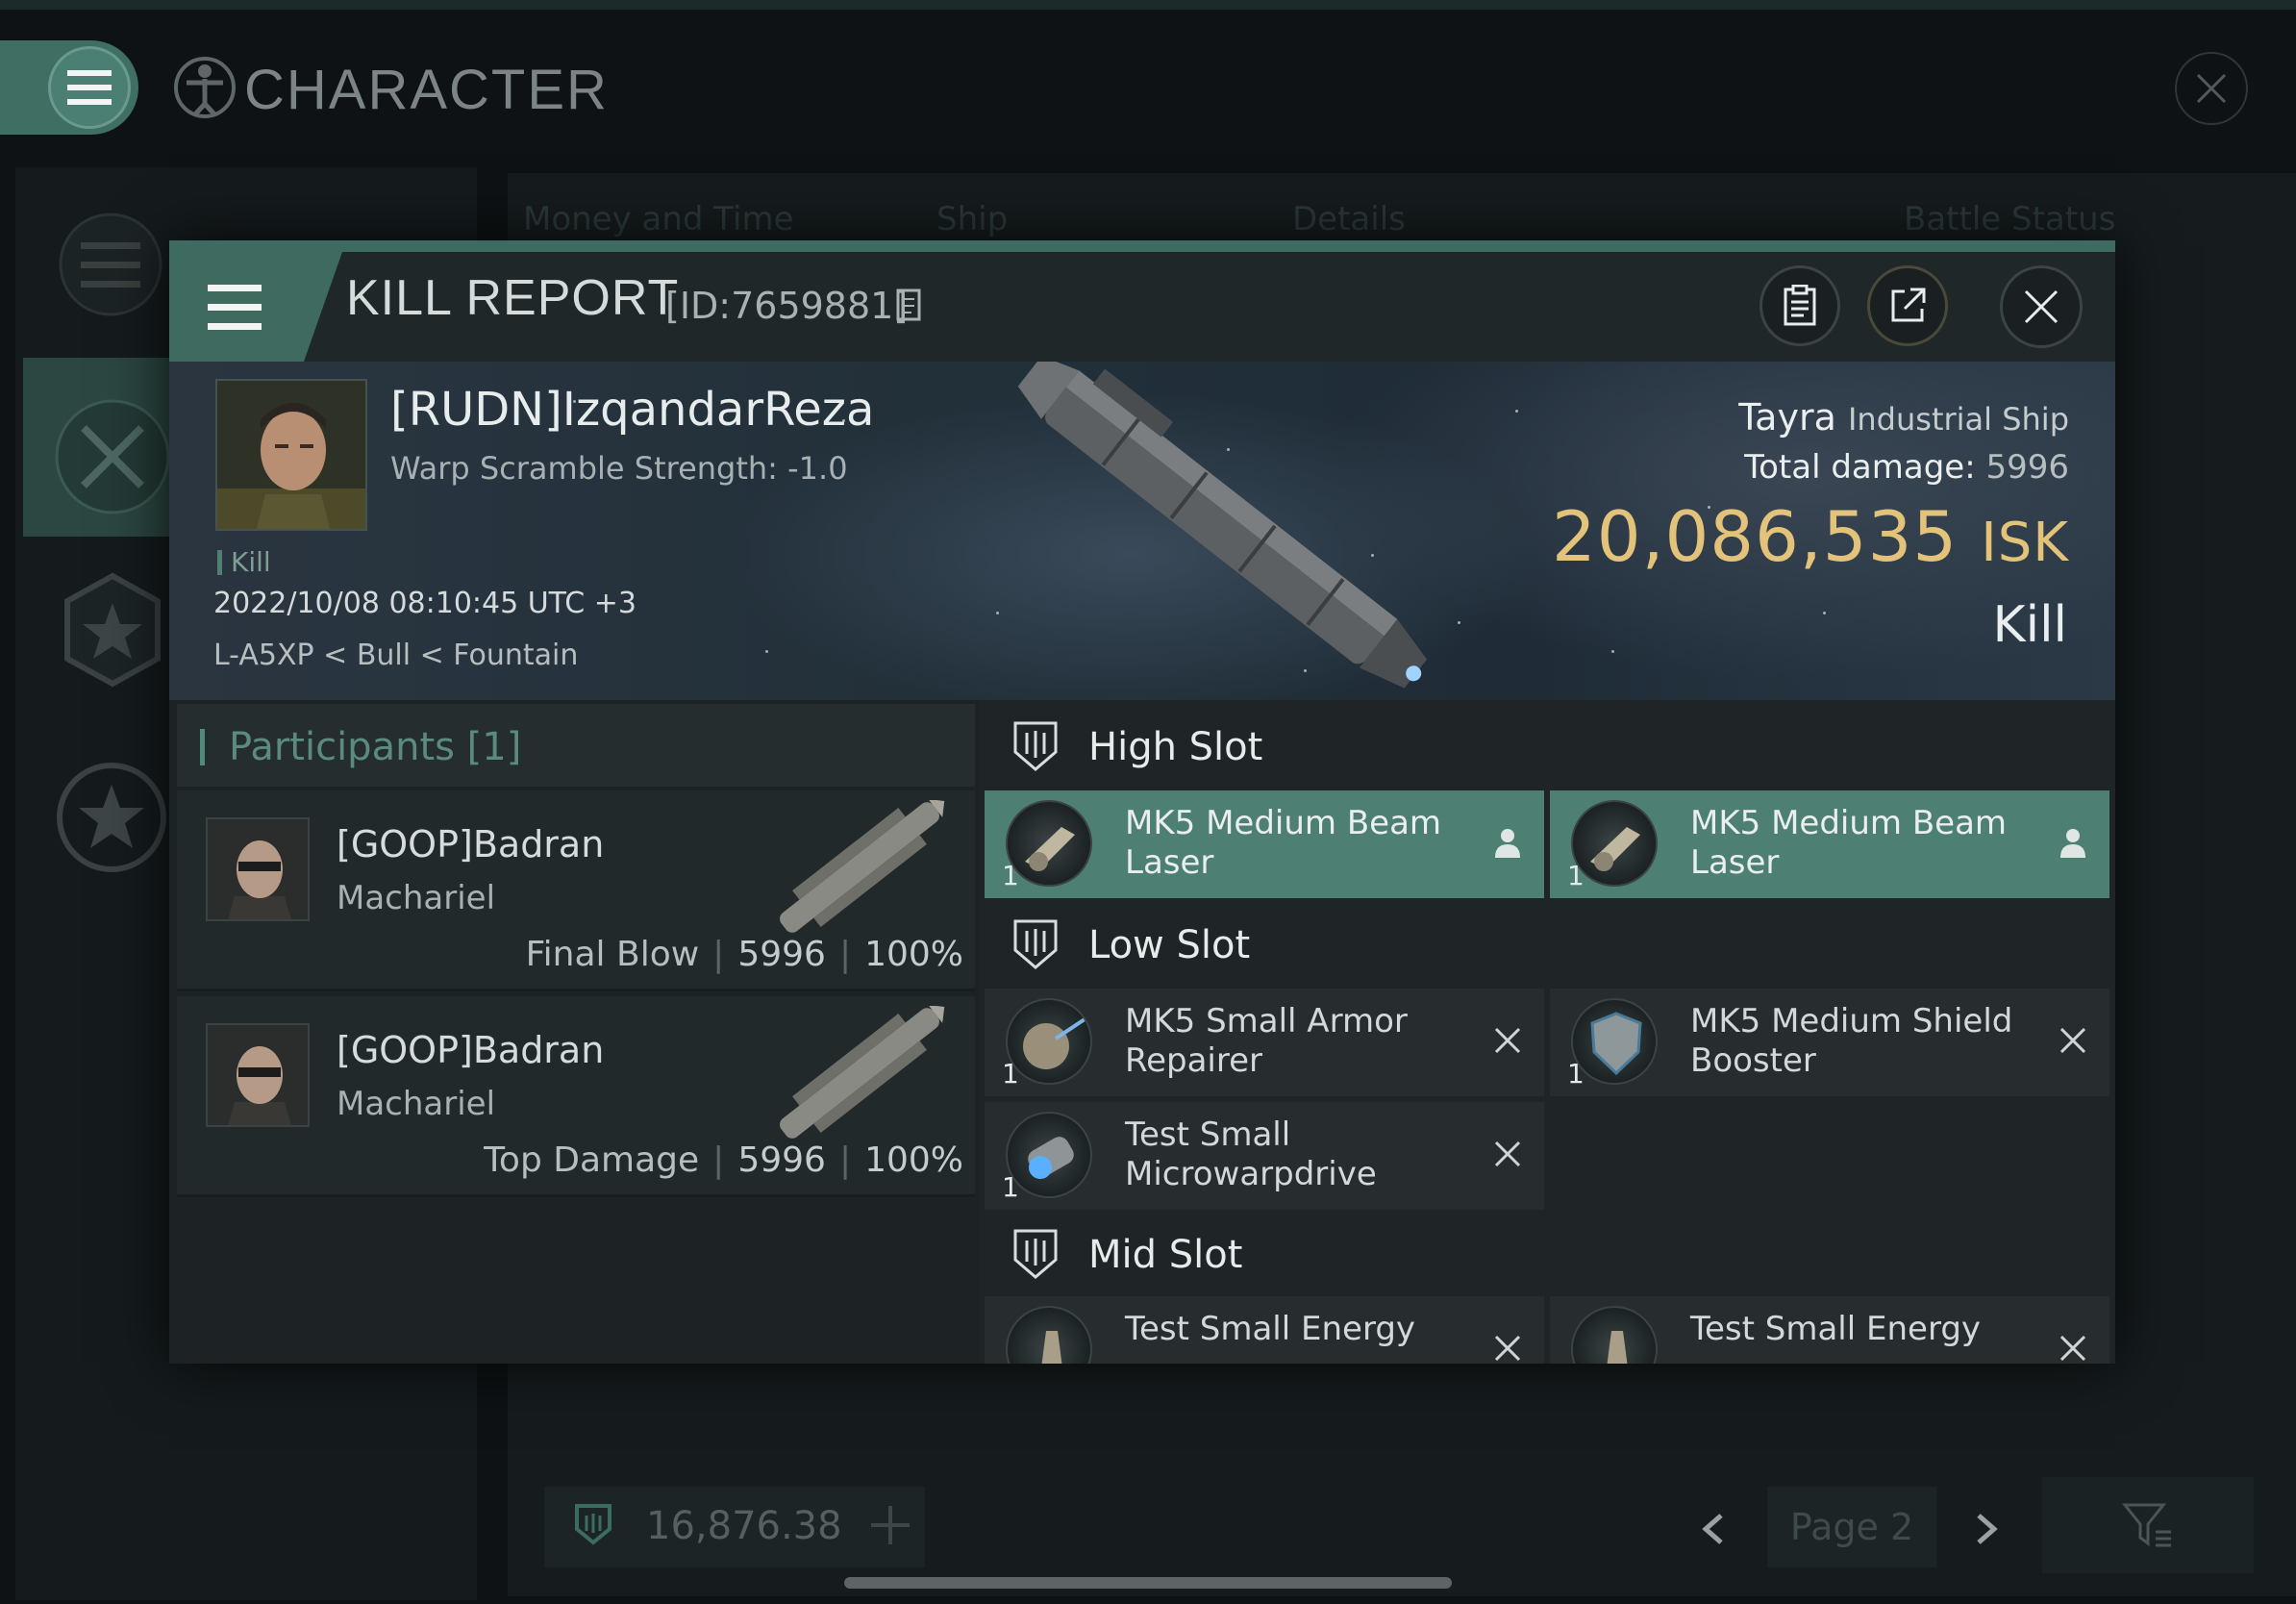  What do you see at coordinates (612, 954) in the screenshot?
I see `participant-role: Final Blow` at bounding box center [612, 954].